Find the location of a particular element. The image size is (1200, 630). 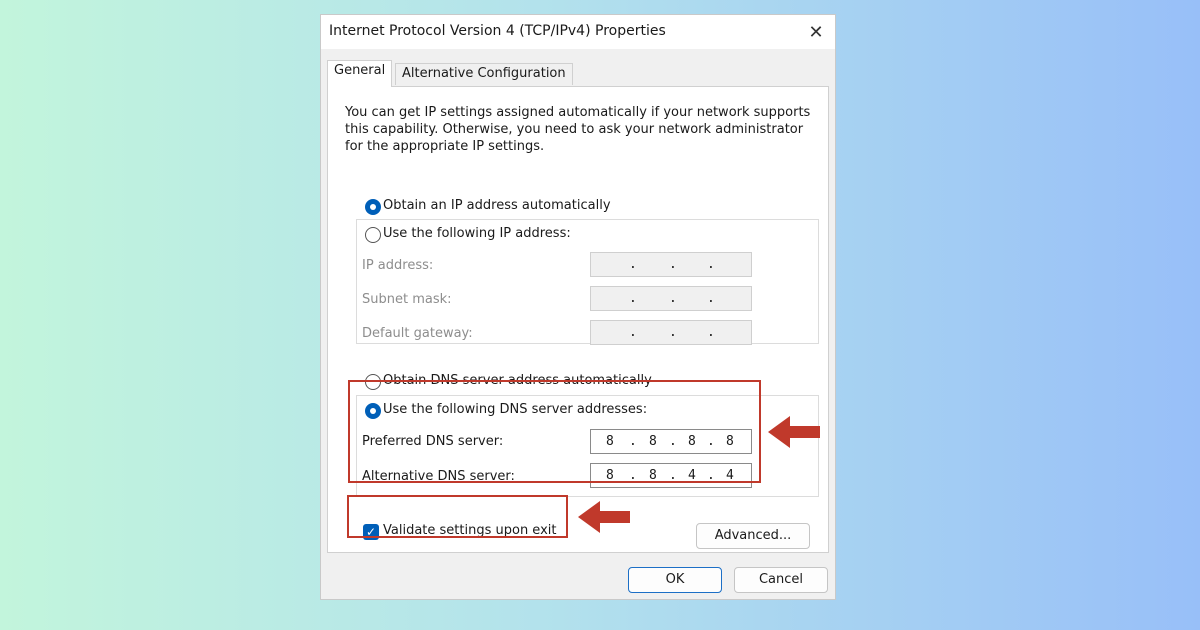

tab-general: General is located at coordinates (360, 73).